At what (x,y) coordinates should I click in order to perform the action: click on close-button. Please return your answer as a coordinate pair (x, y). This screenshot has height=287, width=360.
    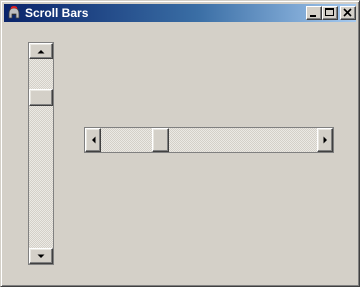
    Looking at the image, I should click on (348, 13).